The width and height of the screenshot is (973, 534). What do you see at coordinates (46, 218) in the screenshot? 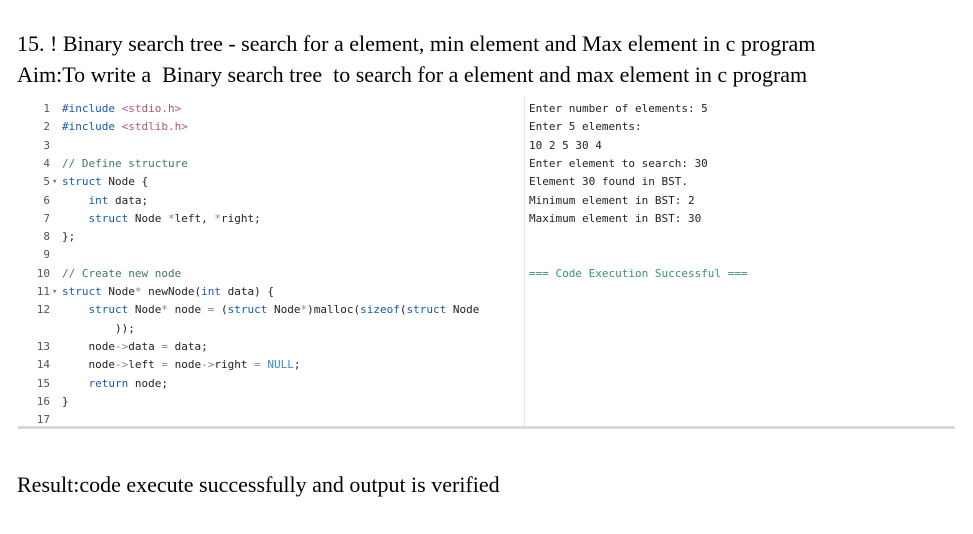
I see `line-number: 7` at bounding box center [46, 218].